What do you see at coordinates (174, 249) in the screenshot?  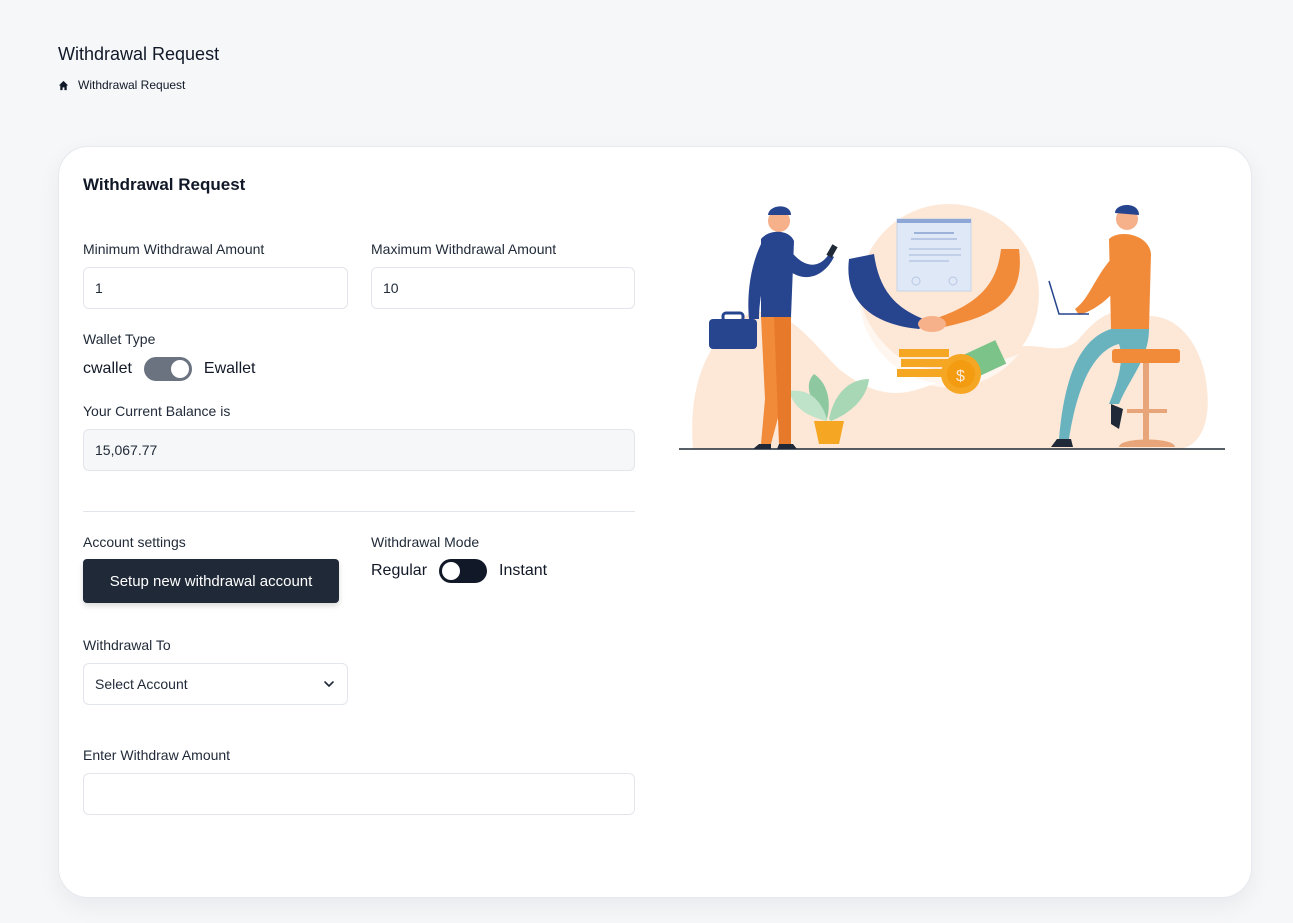 I see `min-amount-label: Minimum Withdrawal Amount` at bounding box center [174, 249].